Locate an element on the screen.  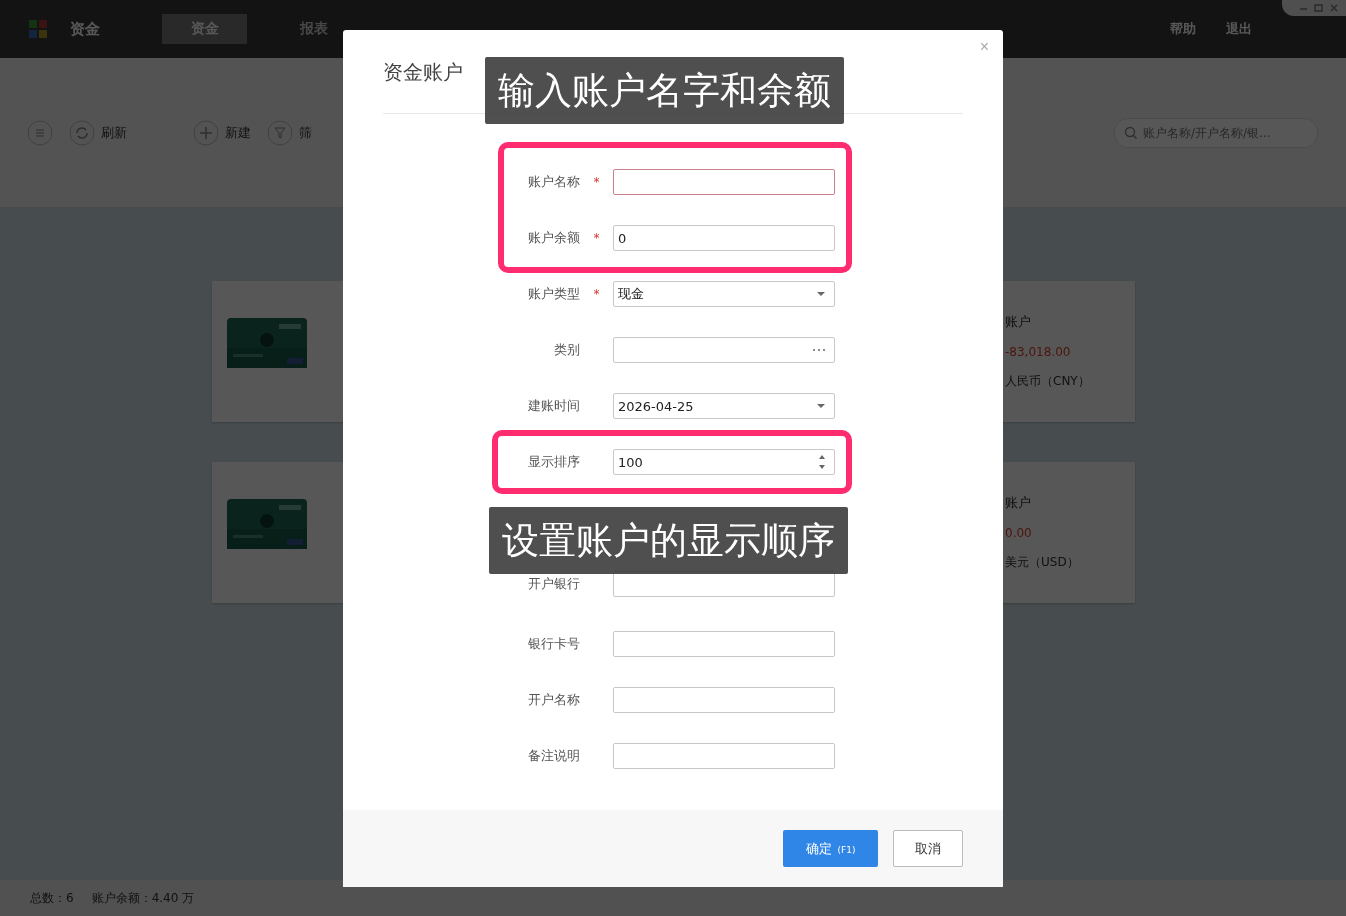
field-label: 银行卡号 is located at coordinates (553, 644).